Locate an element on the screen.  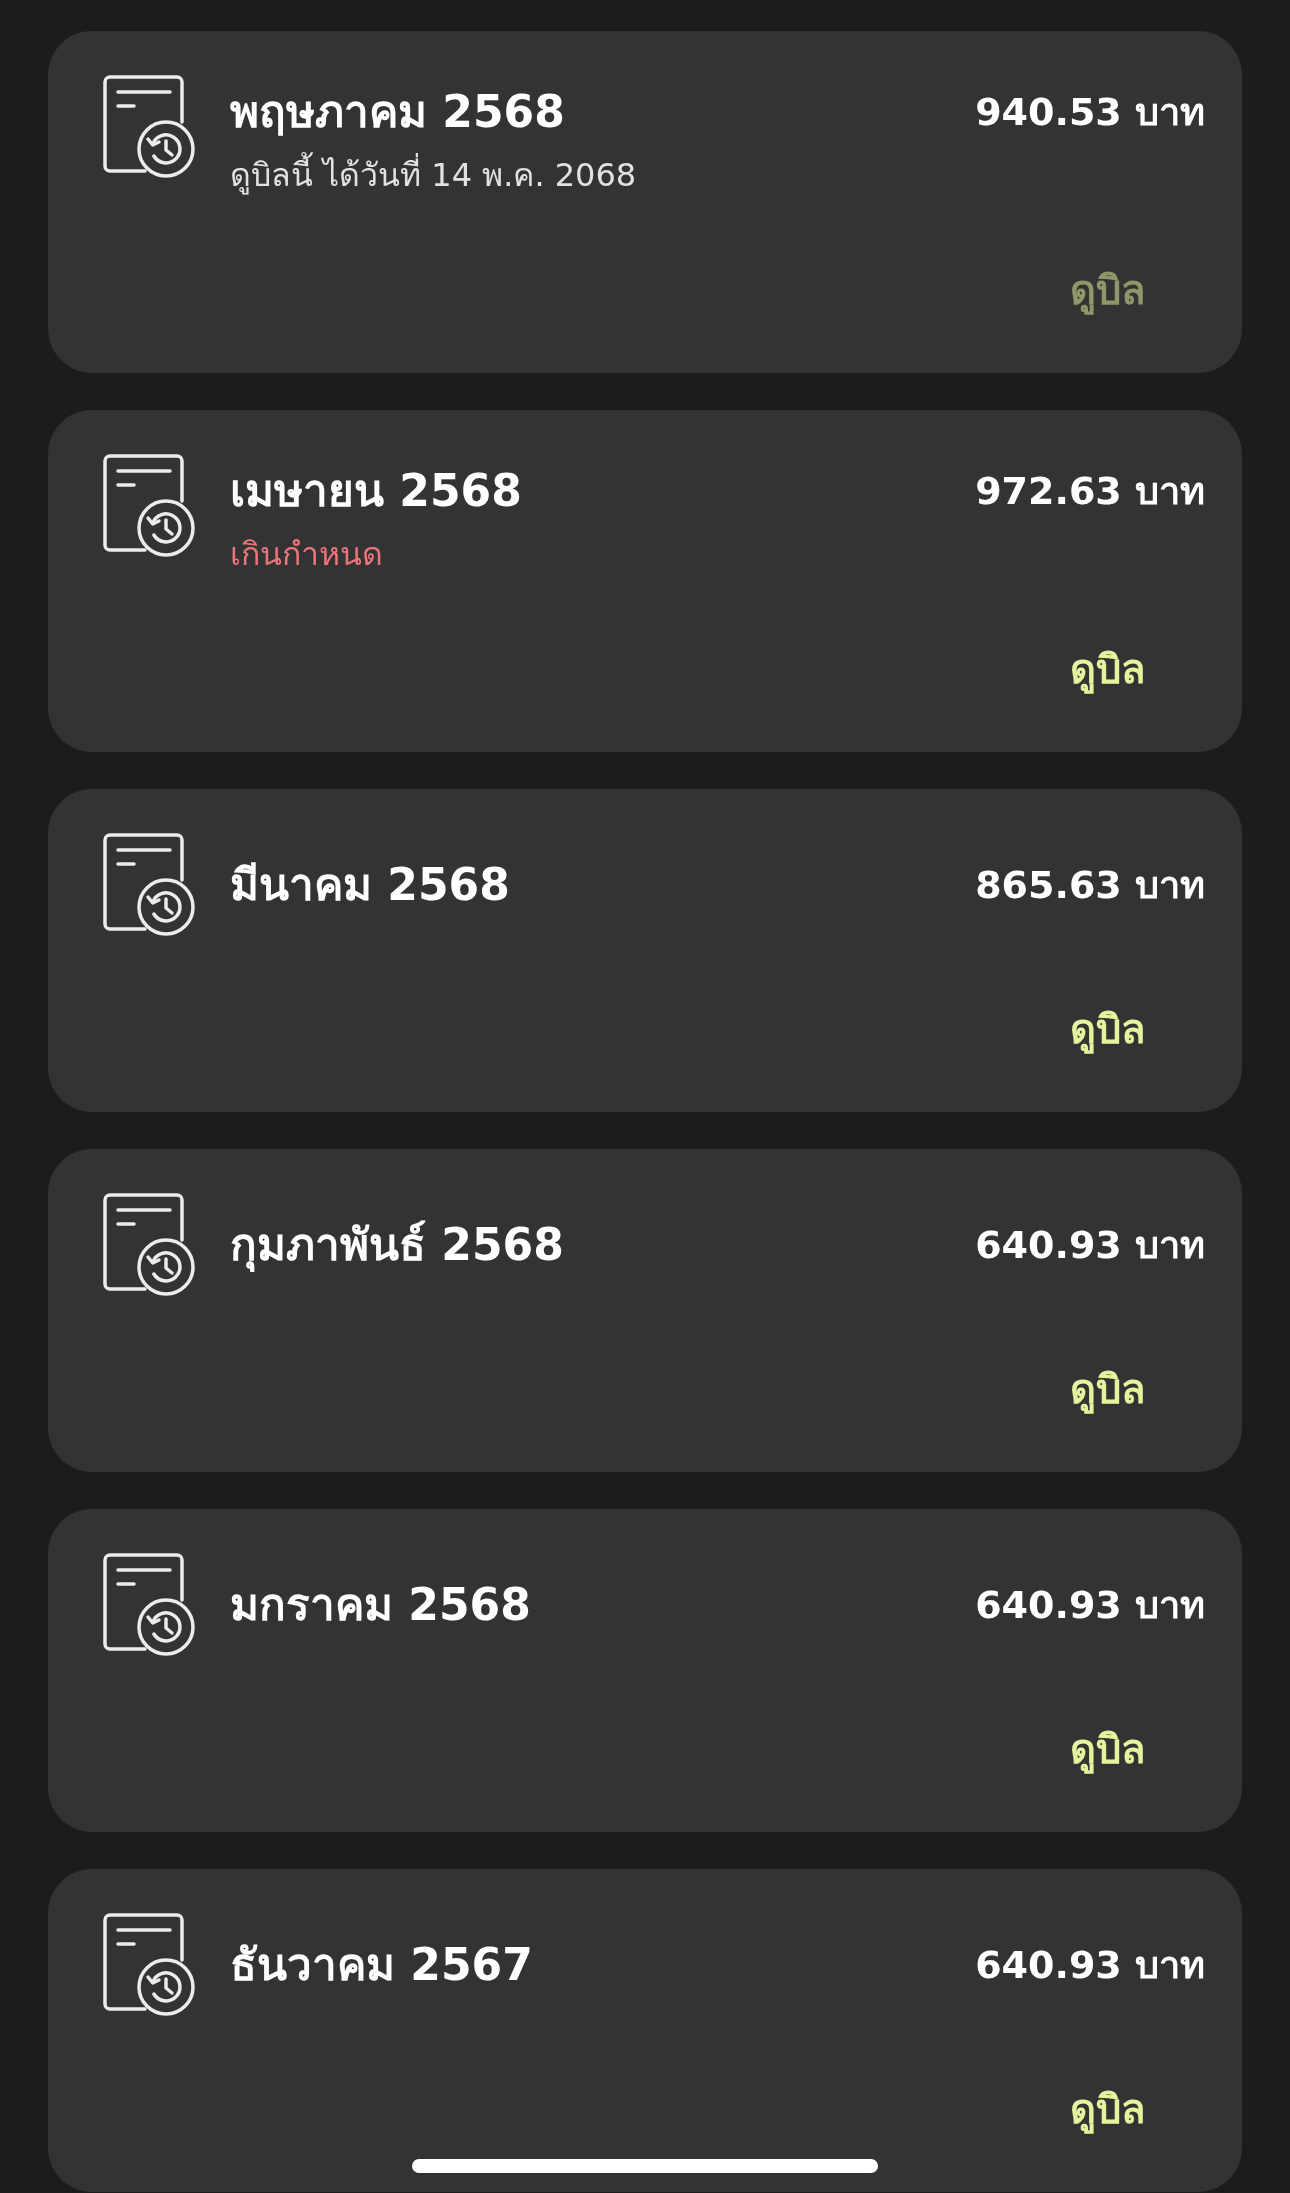
bill-month: กุมภาพันธ์ 2568 is located at coordinates (397, 1245).